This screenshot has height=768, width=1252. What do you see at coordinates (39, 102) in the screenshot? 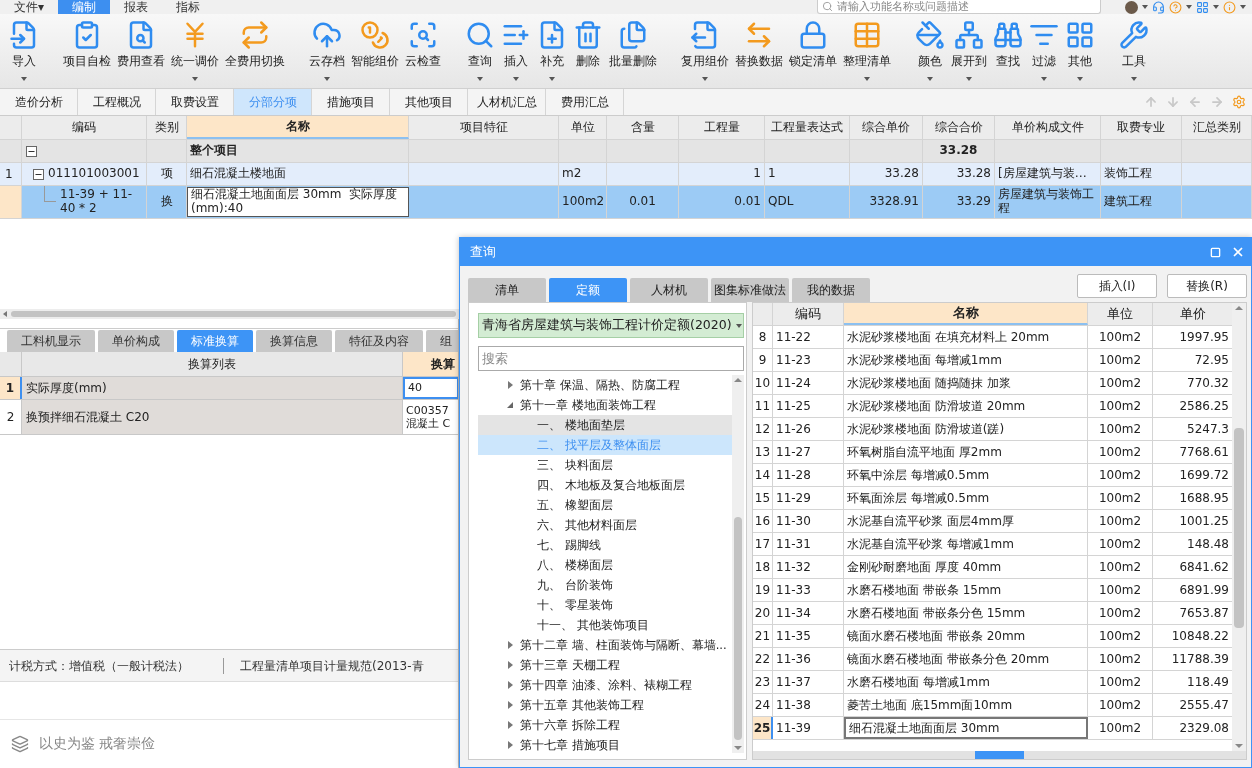
I see `tab: 造价分析` at bounding box center [39, 102].